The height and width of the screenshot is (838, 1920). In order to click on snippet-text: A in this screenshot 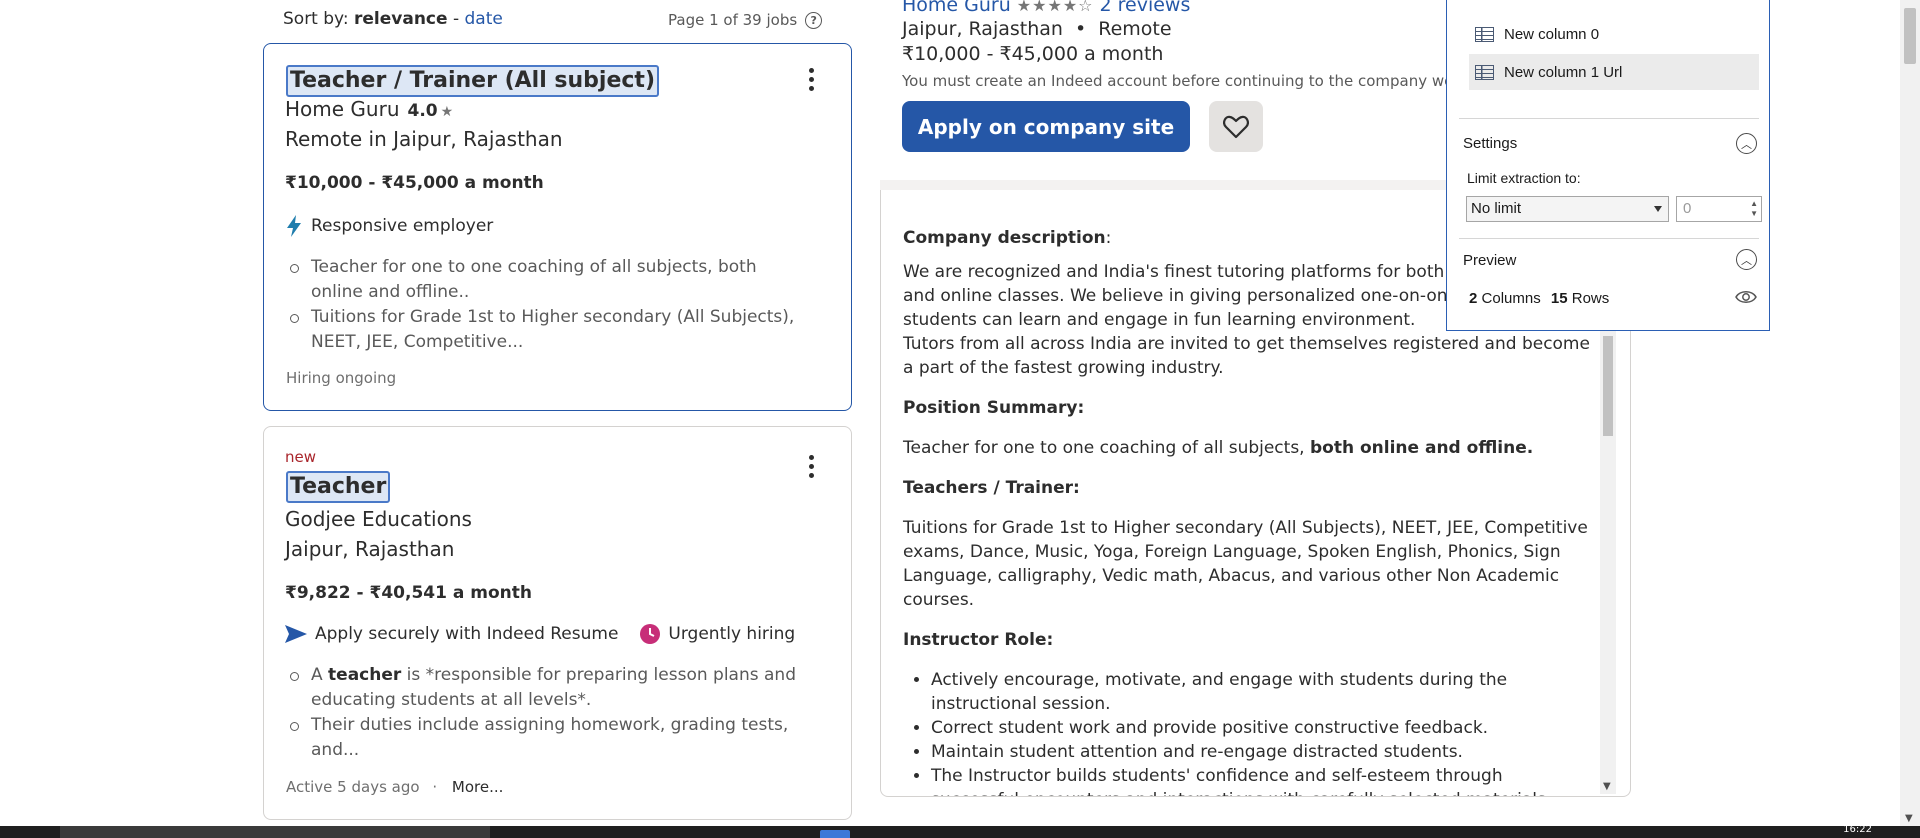, I will do `click(320, 675)`.